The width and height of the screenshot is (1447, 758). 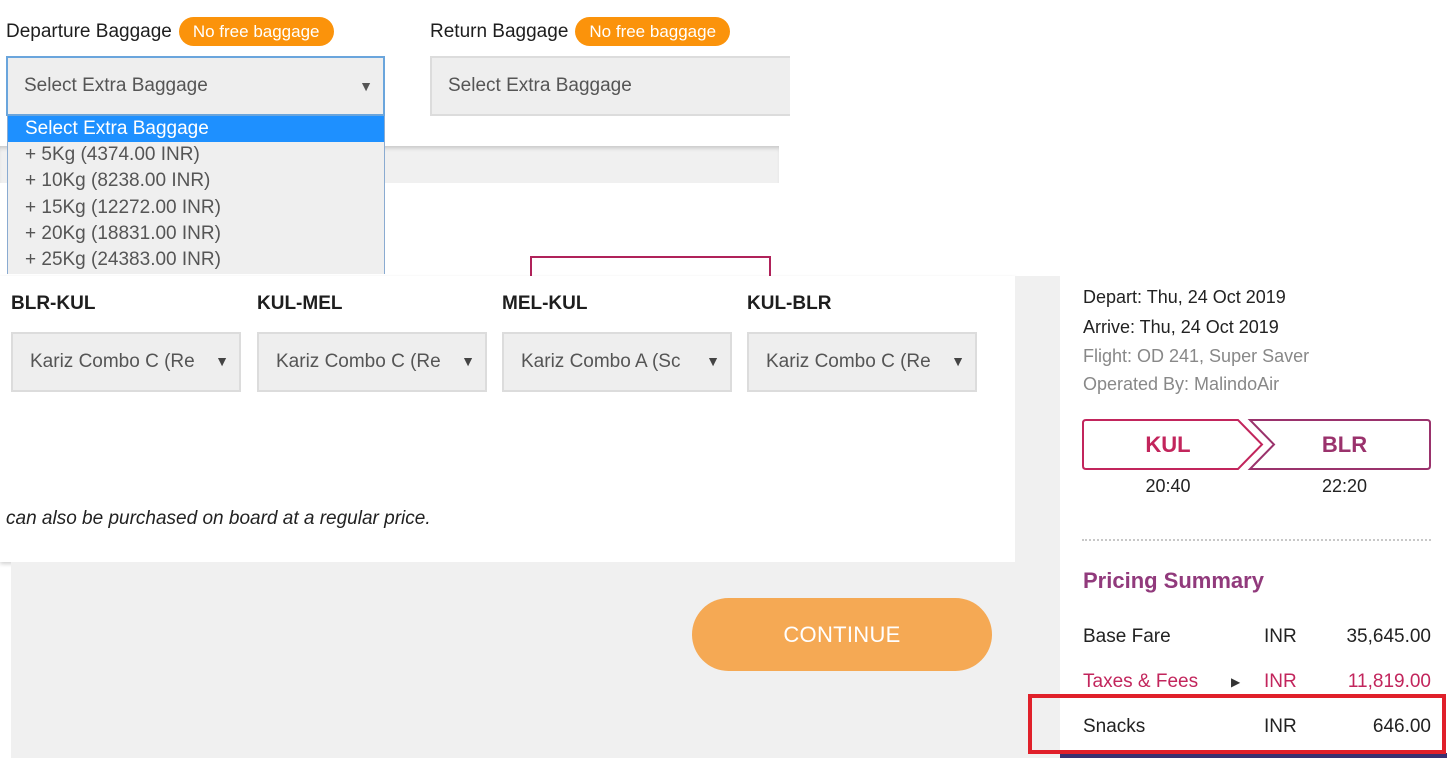 What do you see at coordinates (610, 86) in the screenshot?
I see `return-baggage-select: Select Extra Baggage` at bounding box center [610, 86].